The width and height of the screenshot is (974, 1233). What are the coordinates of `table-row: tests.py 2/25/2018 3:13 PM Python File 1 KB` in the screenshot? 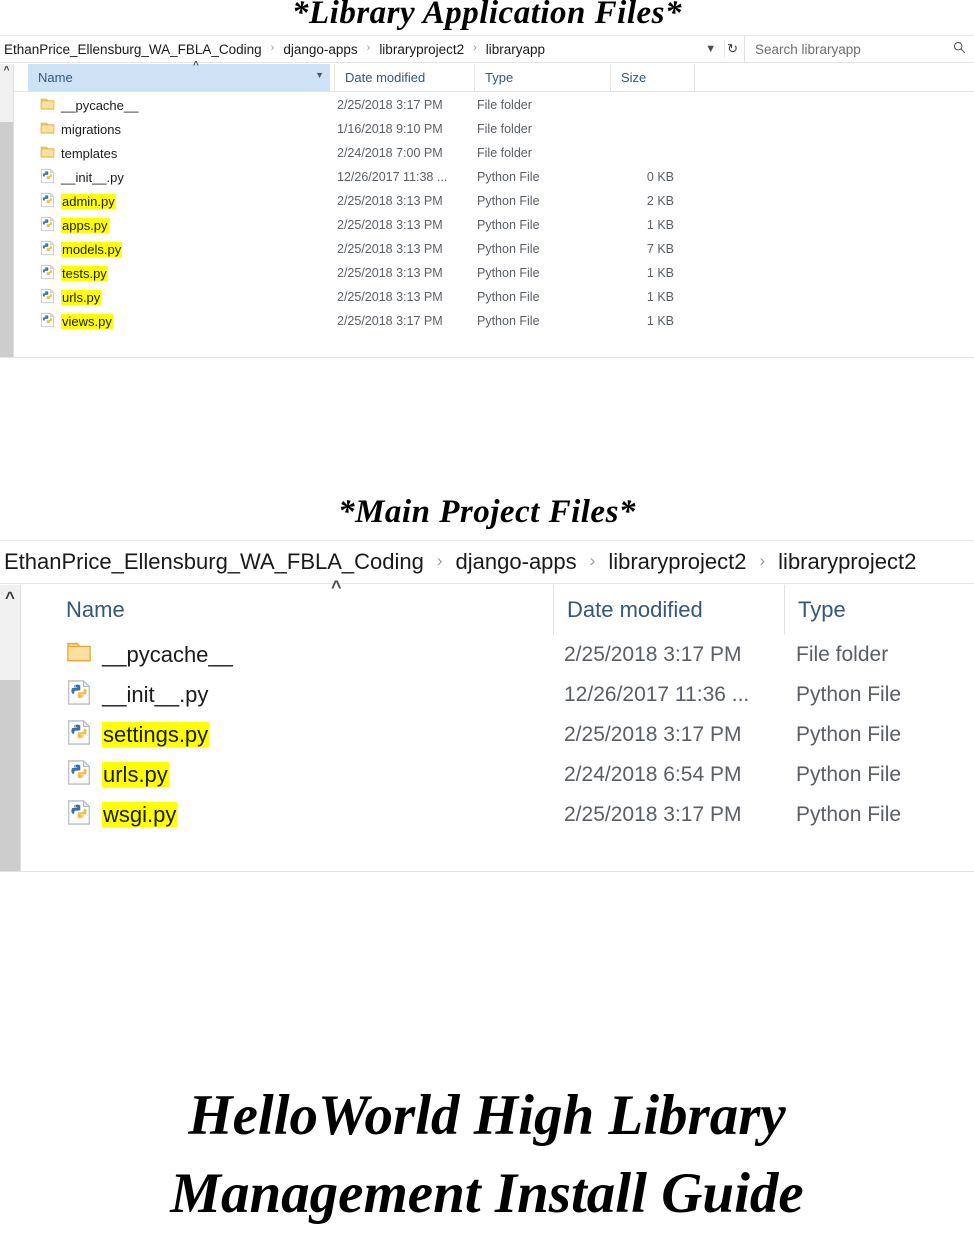 It's located at (487, 273).